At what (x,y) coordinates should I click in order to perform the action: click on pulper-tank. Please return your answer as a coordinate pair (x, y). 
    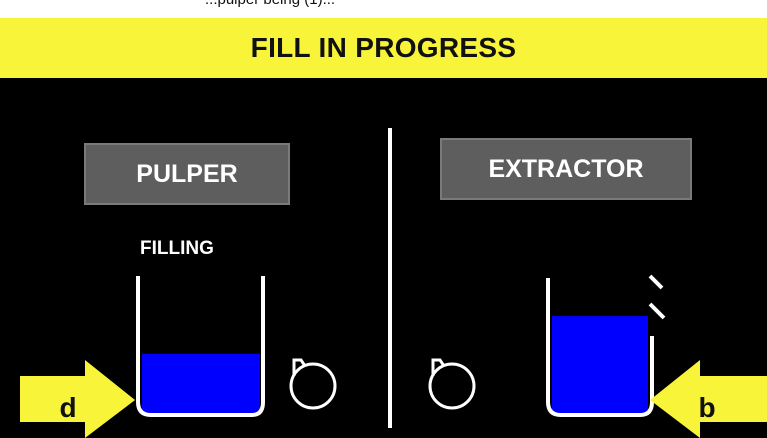
    Looking at the image, I should click on (200, 346).